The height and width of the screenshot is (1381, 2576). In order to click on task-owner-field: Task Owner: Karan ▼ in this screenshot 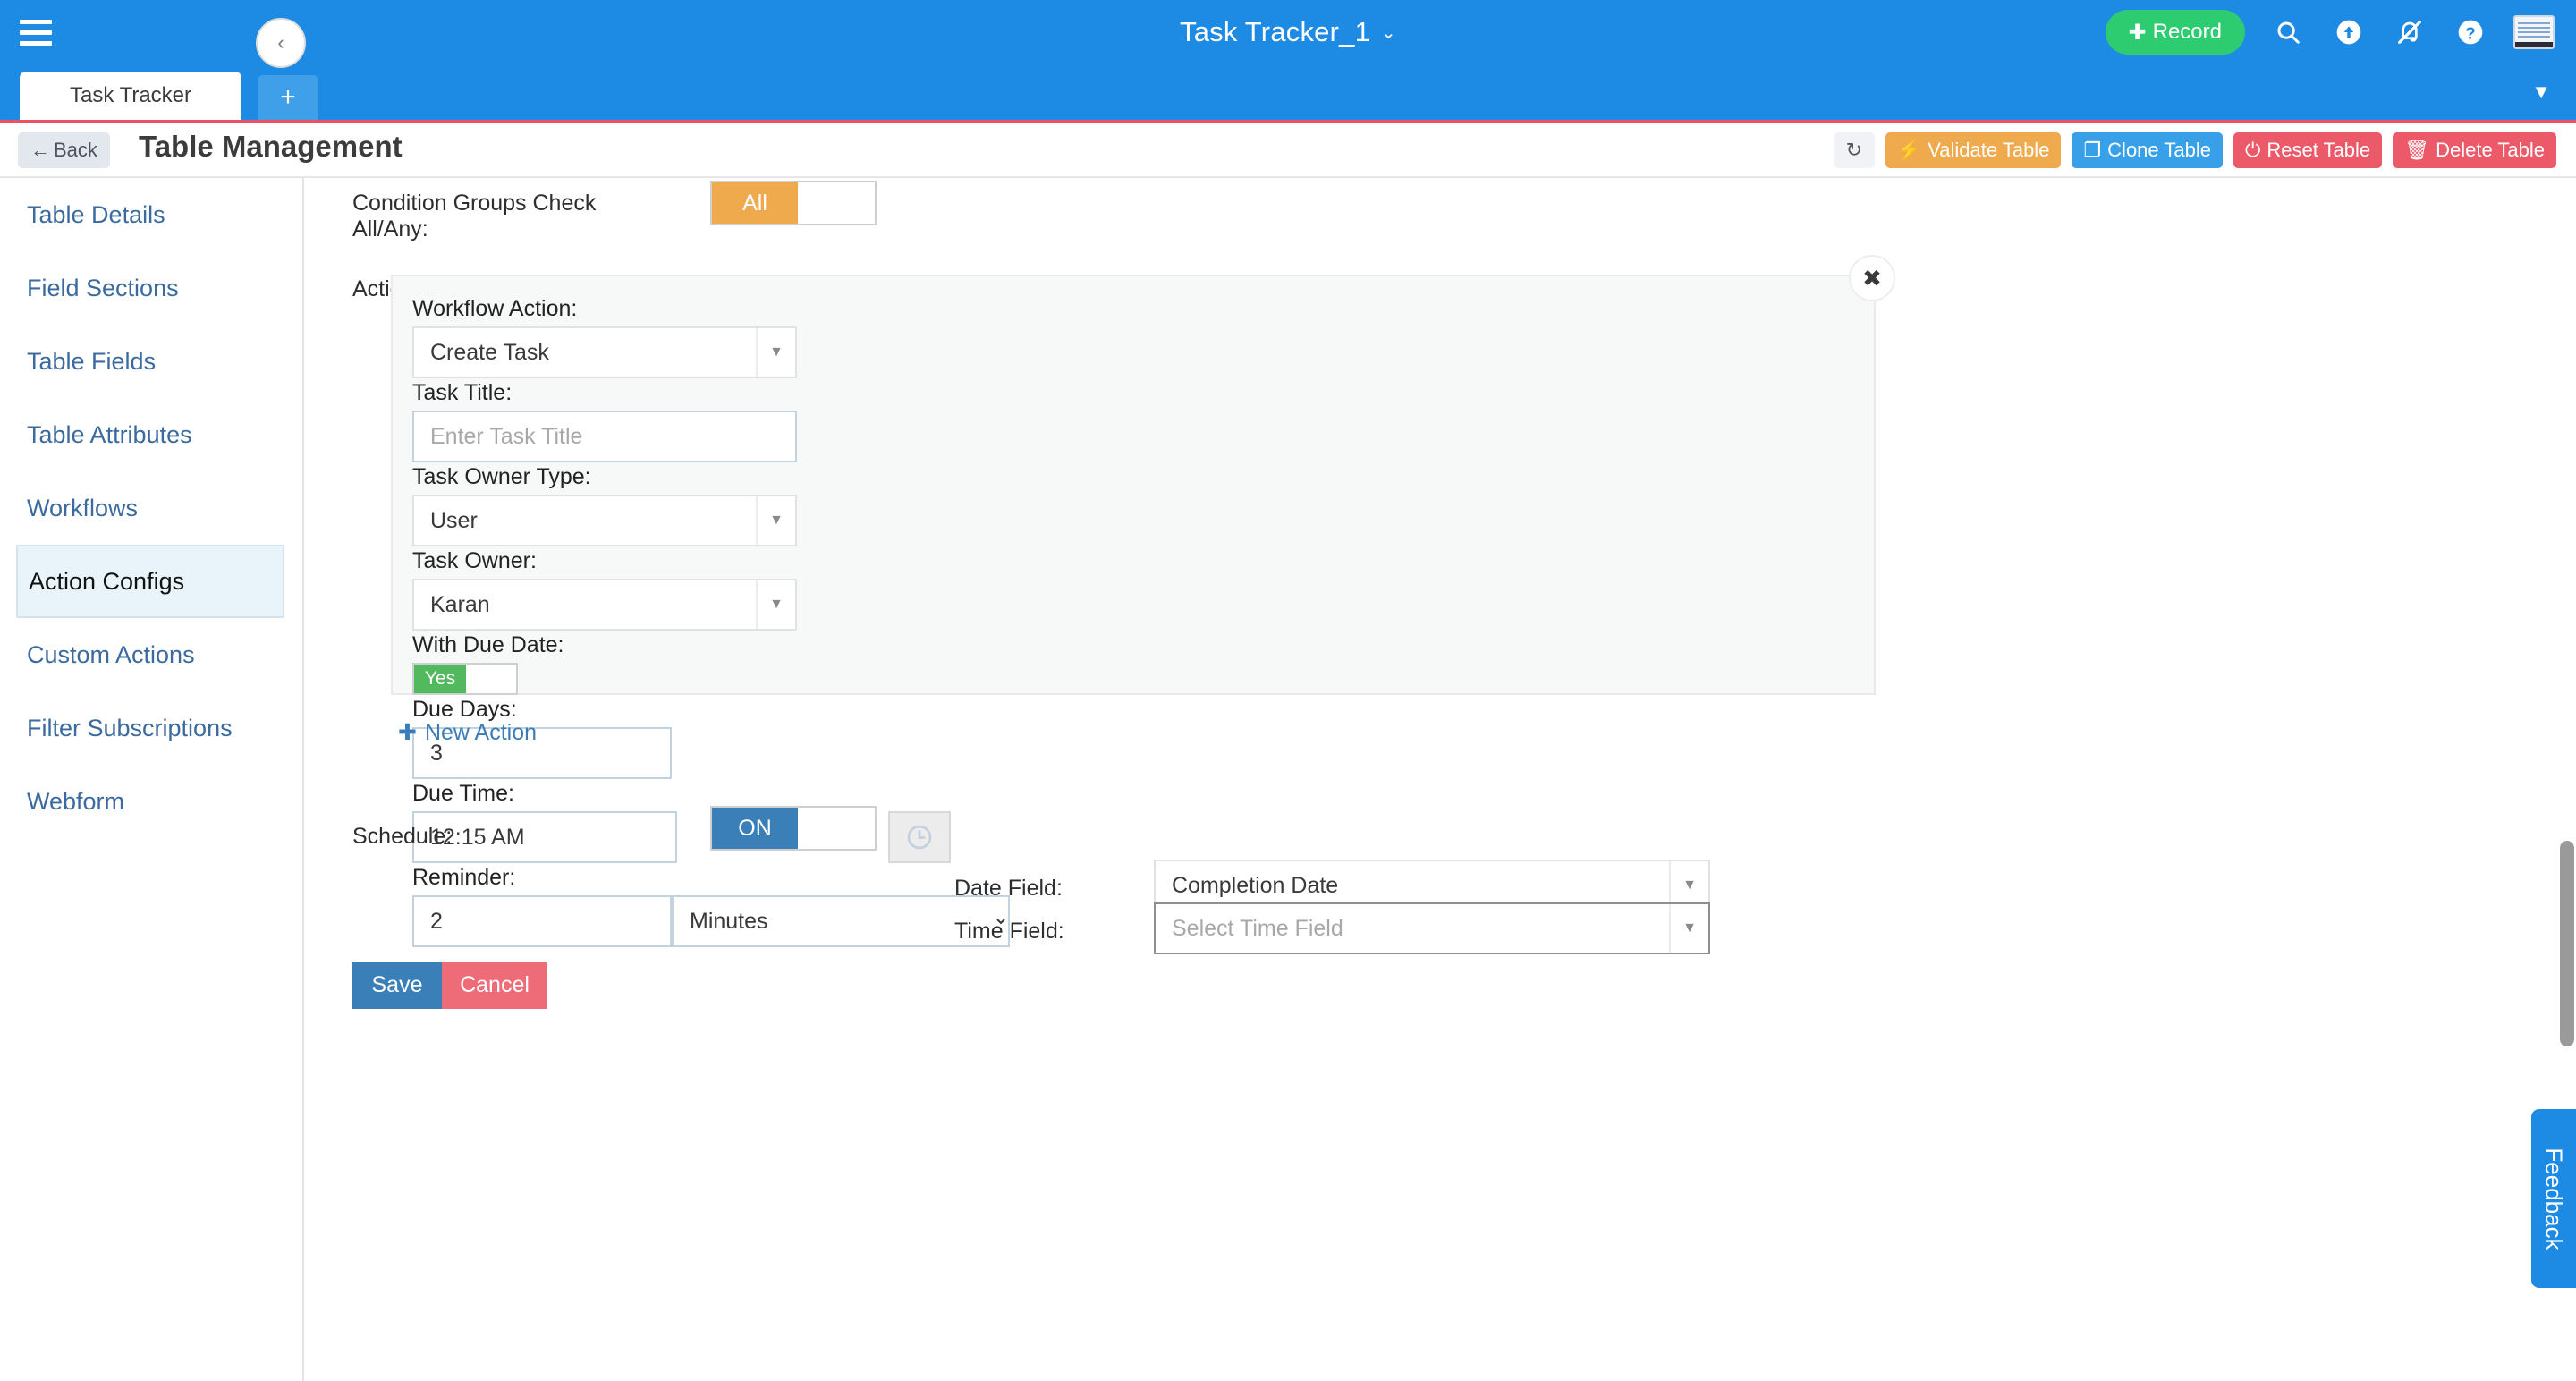, I will do `click(604, 589)`.